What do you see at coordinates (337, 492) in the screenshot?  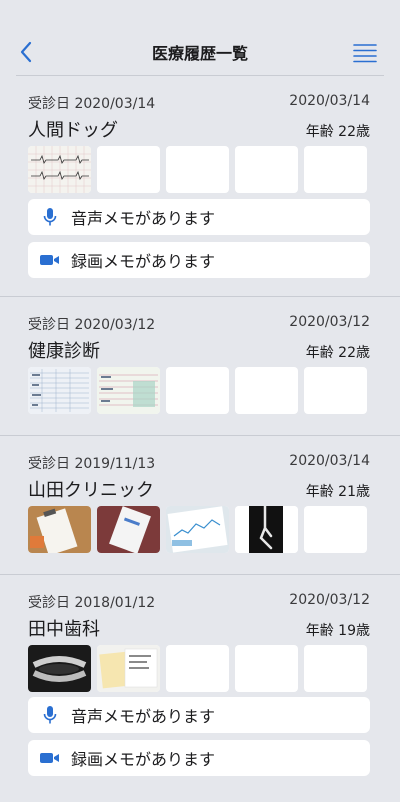 I see `patient-age: 年齢 21歳` at bounding box center [337, 492].